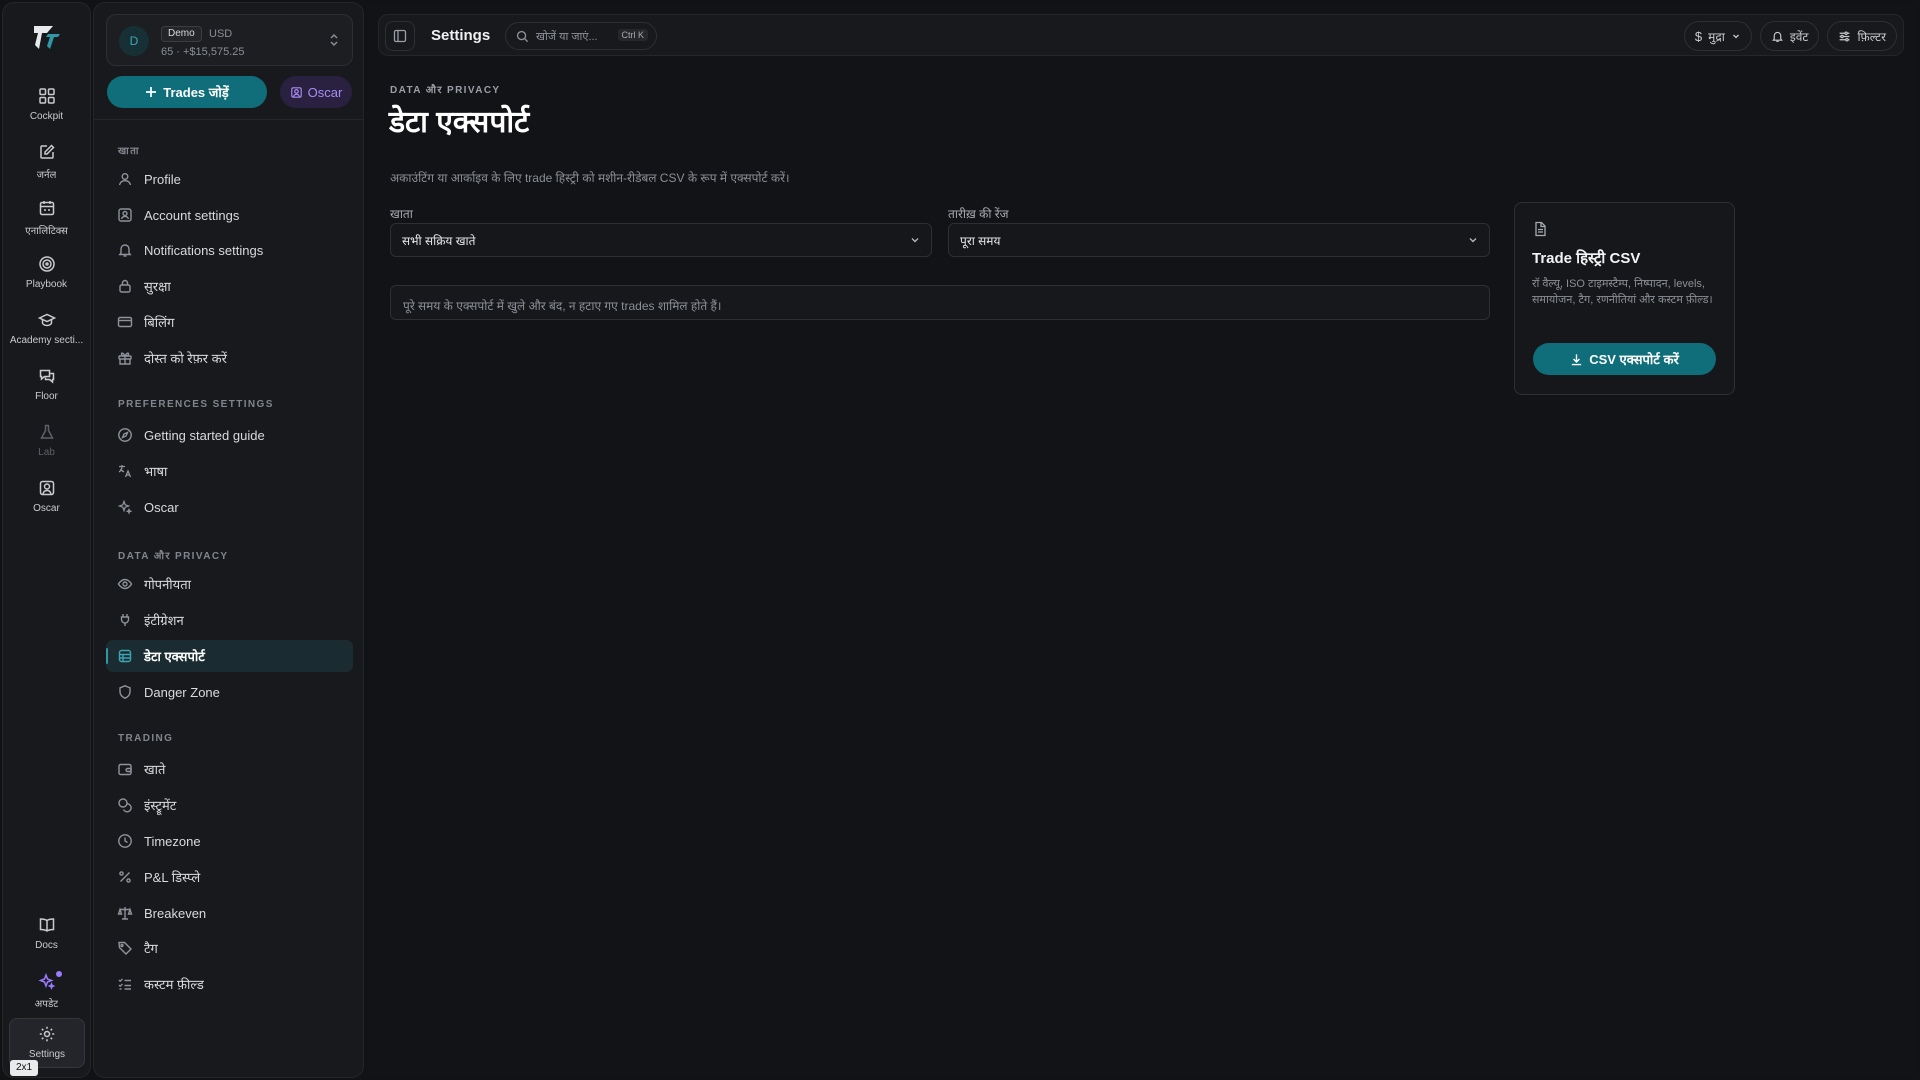  What do you see at coordinates (229, 179) in the screenshot?
I see `sidebar-item-profile: Profile` at bounding box center [229, 179].